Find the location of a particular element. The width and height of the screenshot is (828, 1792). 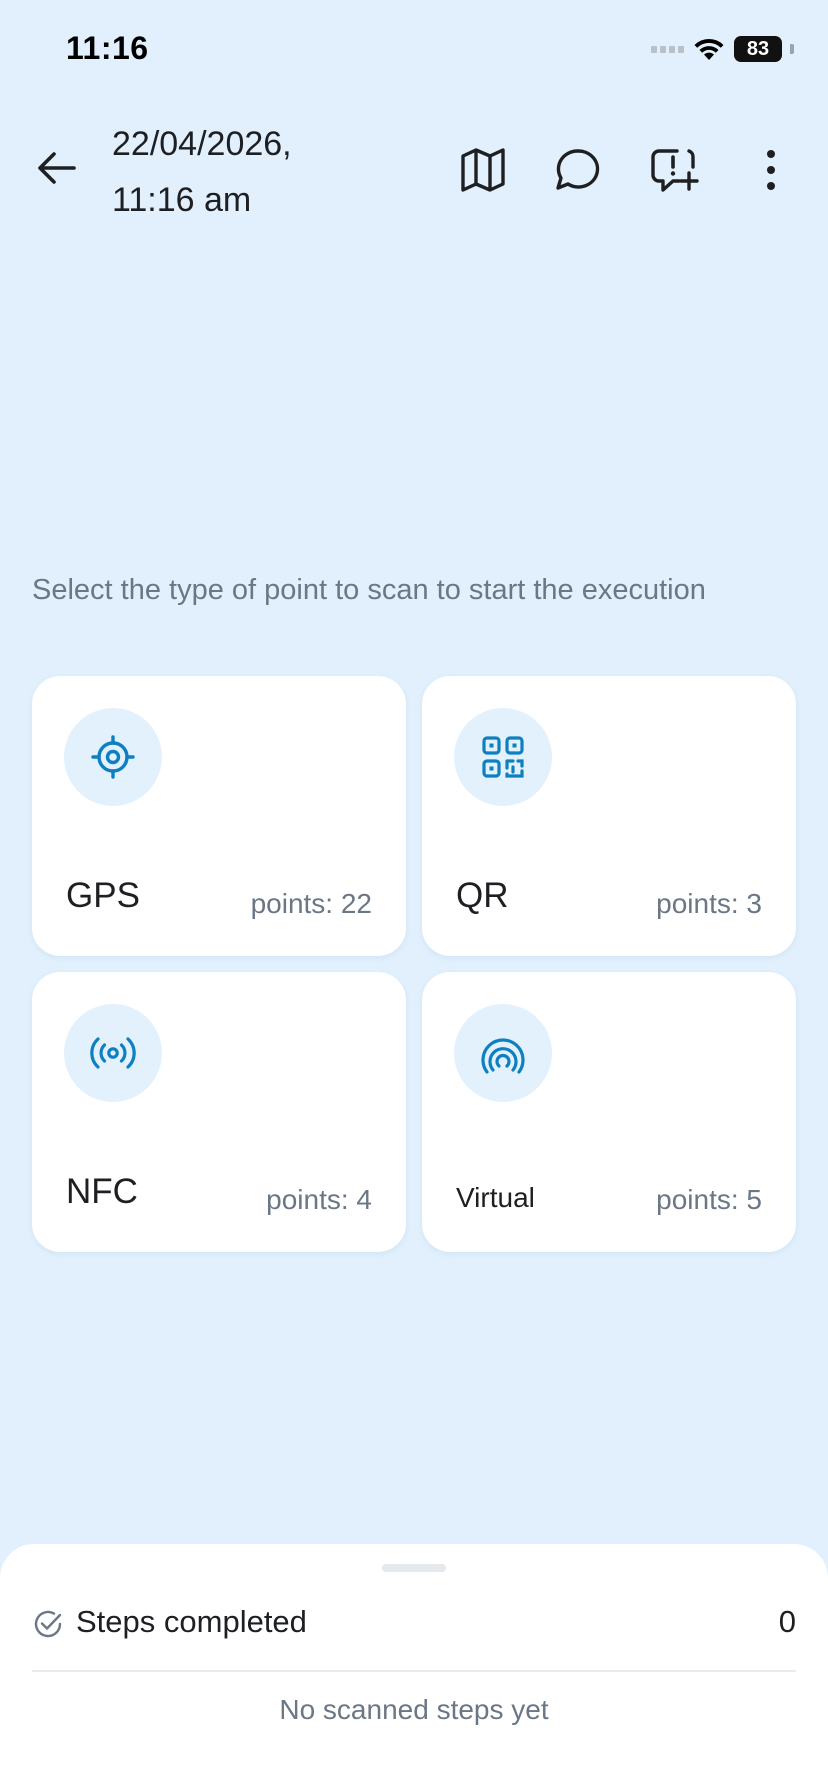

card-points-count: points: 5 is located at coordinates (709, 1199).